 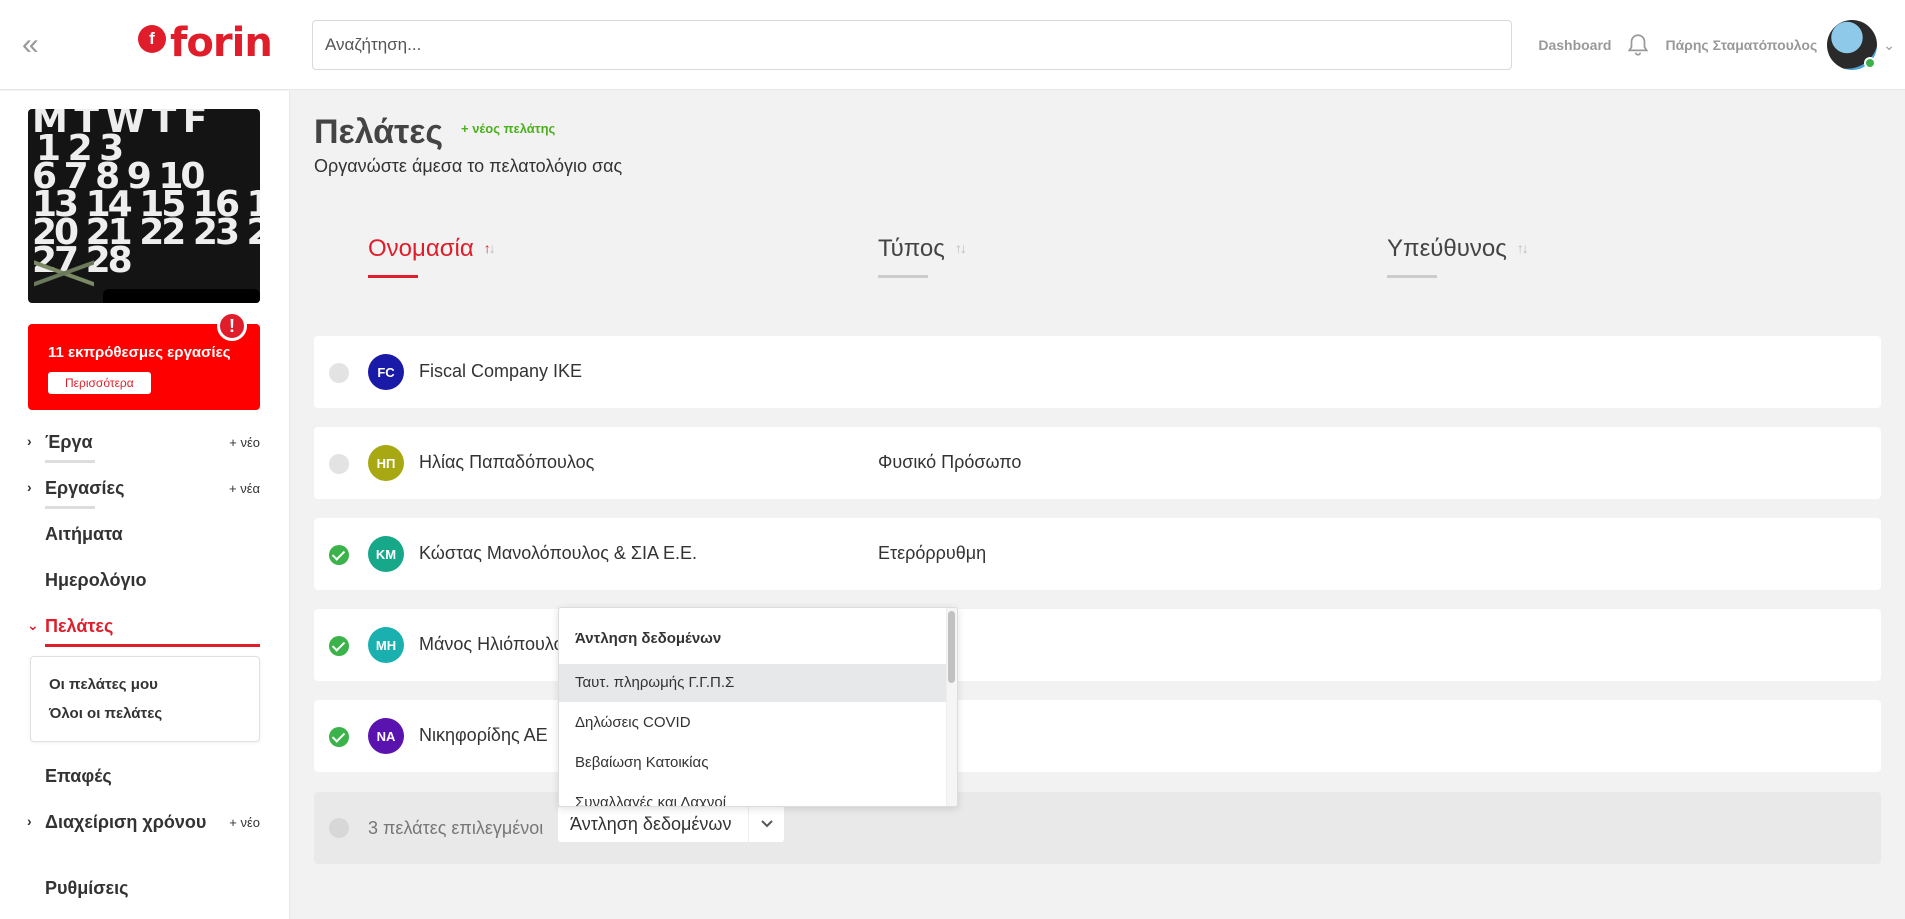 I want to click on clients-subnav: Οι πελάτες μου Όλοι οι πελάτες, so click(x=145, y=699).